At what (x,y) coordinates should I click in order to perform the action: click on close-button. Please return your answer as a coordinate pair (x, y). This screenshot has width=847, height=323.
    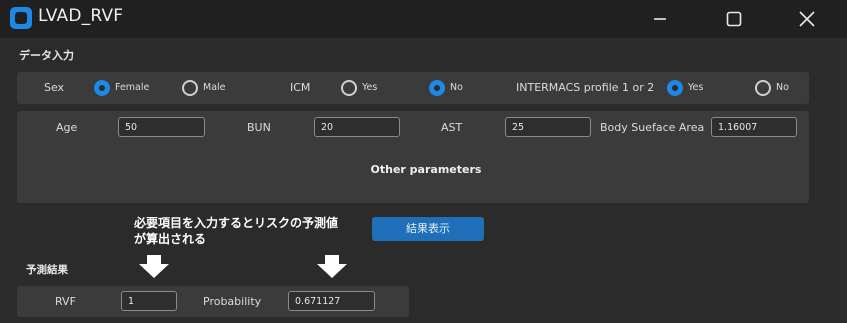
    Looking at the image, I should click on (807, 19).